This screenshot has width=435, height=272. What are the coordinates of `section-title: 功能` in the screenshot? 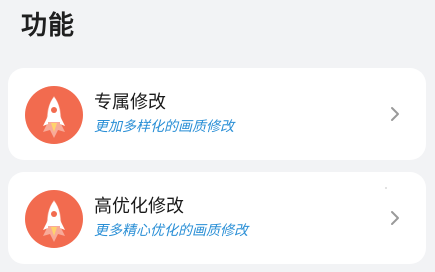 It's located at (48, 26).